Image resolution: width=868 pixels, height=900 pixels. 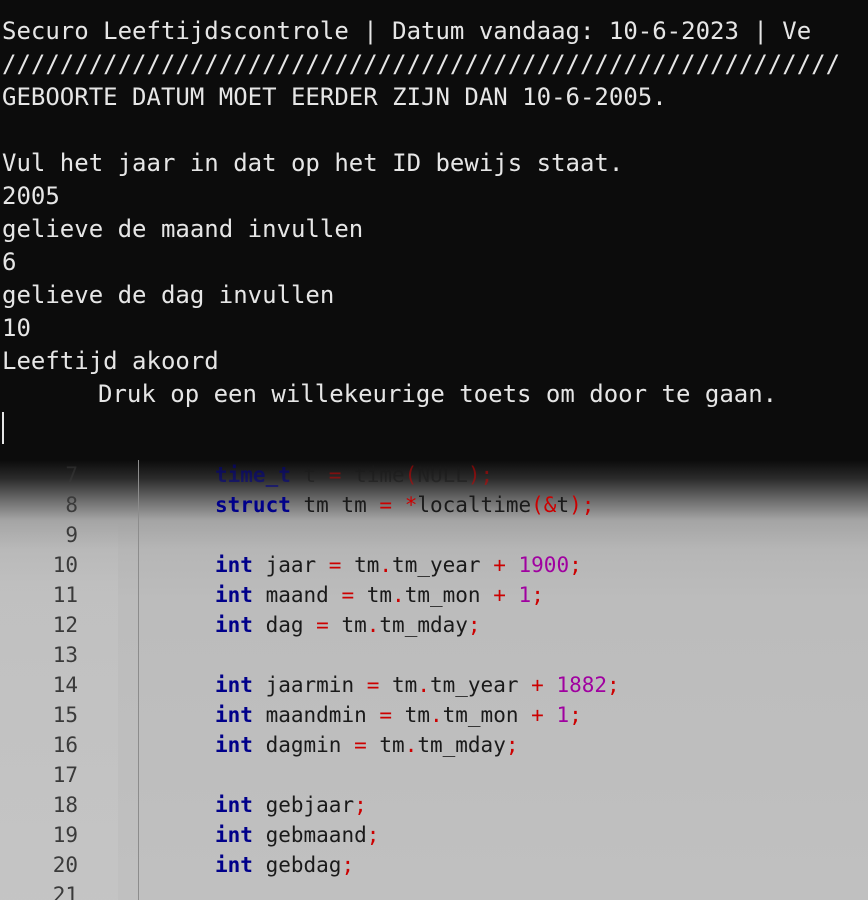 What do you see at coordinates (31, 196) in the screenshot?
I see `console-year-input: 2005` at bounding box center [31, 196].